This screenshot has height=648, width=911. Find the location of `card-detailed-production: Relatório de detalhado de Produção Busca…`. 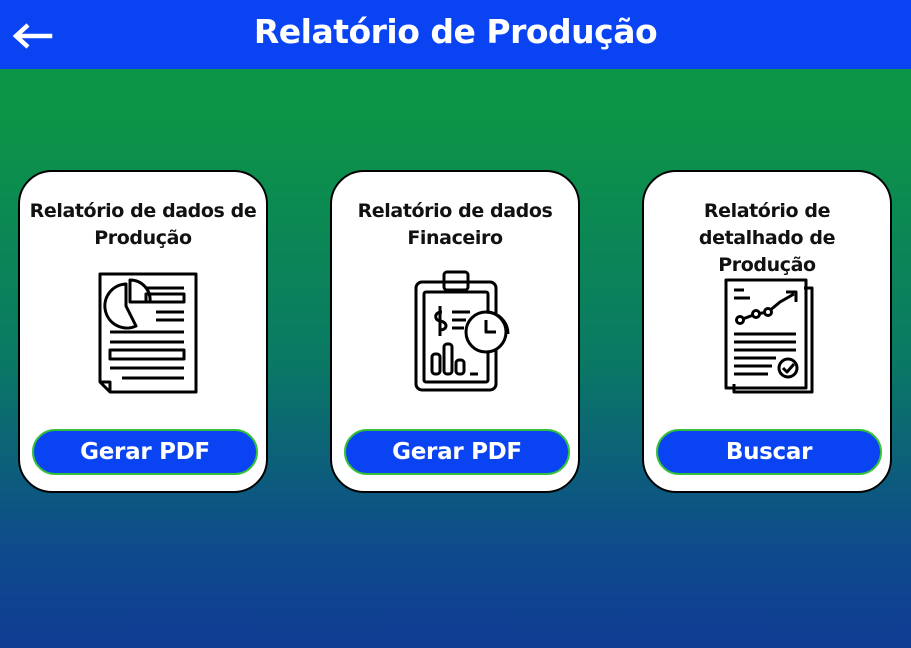

card-detailed-production: Relatório de detalhado de Produção Busca… is located at coordinates (767, 331).